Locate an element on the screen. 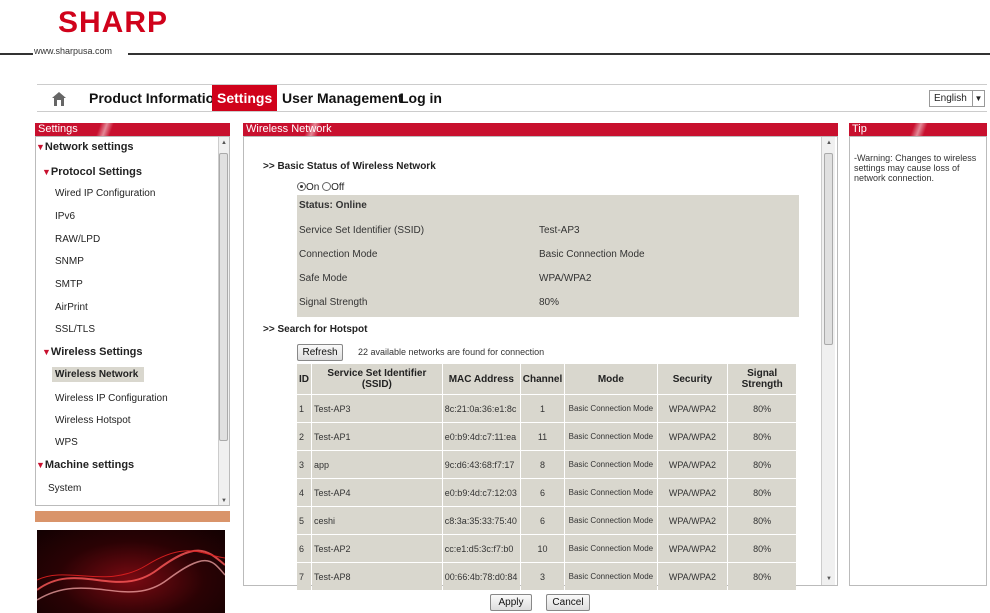 The height and width of the screenshot is (613, 990). radio-on is located at coordinates (301, 186).